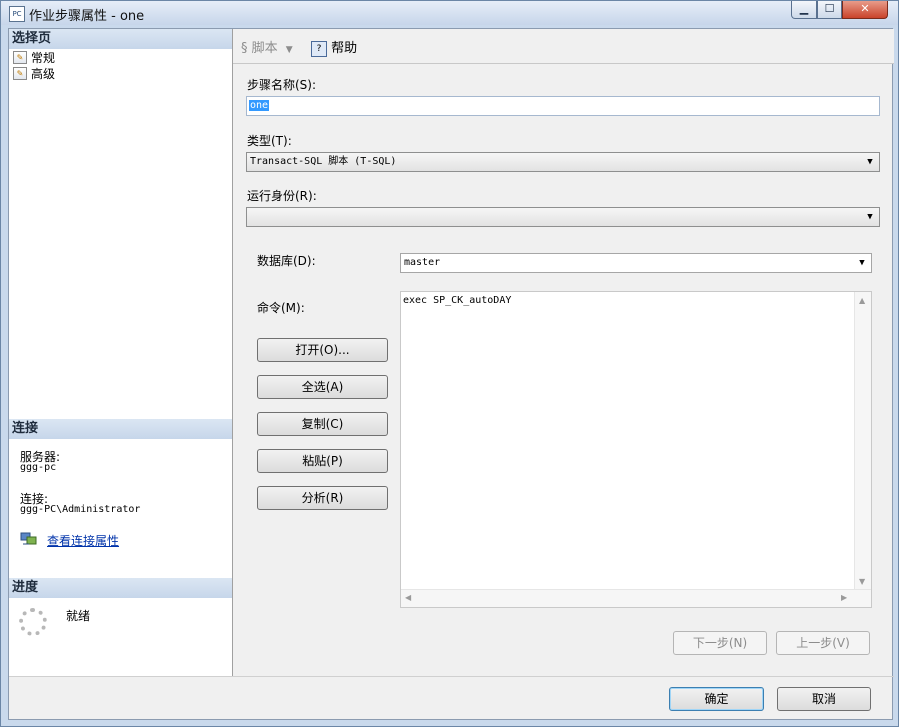  I want to click on connection-value: ggg-PC\Administrator, so click(80, 509).